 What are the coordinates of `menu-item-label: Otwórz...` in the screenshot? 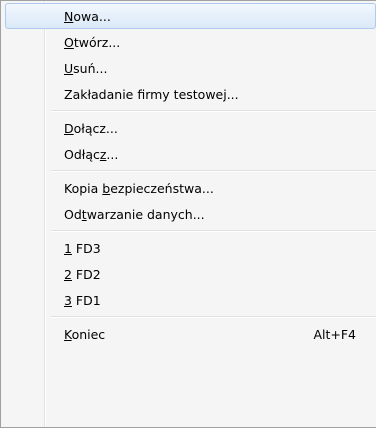 It's located at (92, 42).